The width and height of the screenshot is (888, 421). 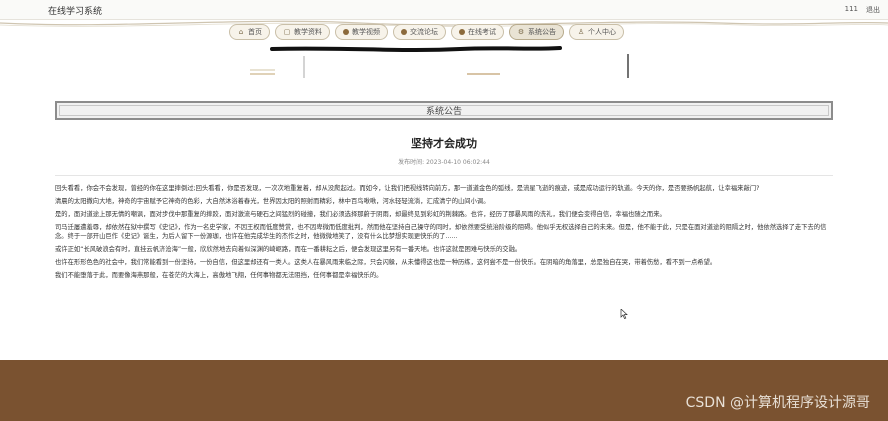 I want to click on nav-online-exam: 在线考试, so click(x=477, y=32).